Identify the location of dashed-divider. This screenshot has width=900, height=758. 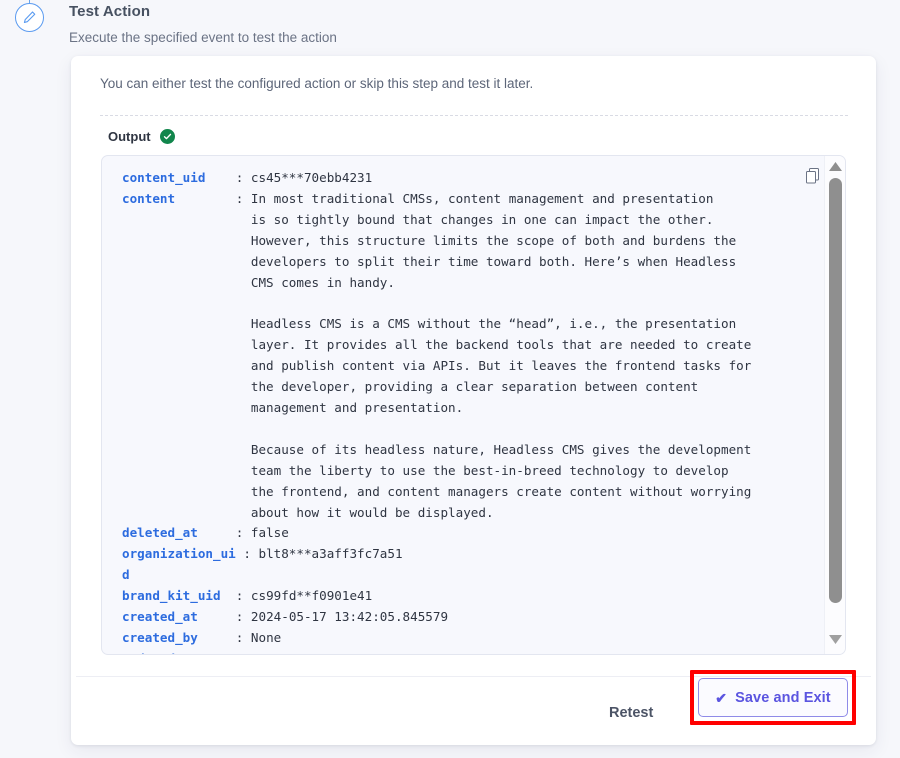
(474, 115).